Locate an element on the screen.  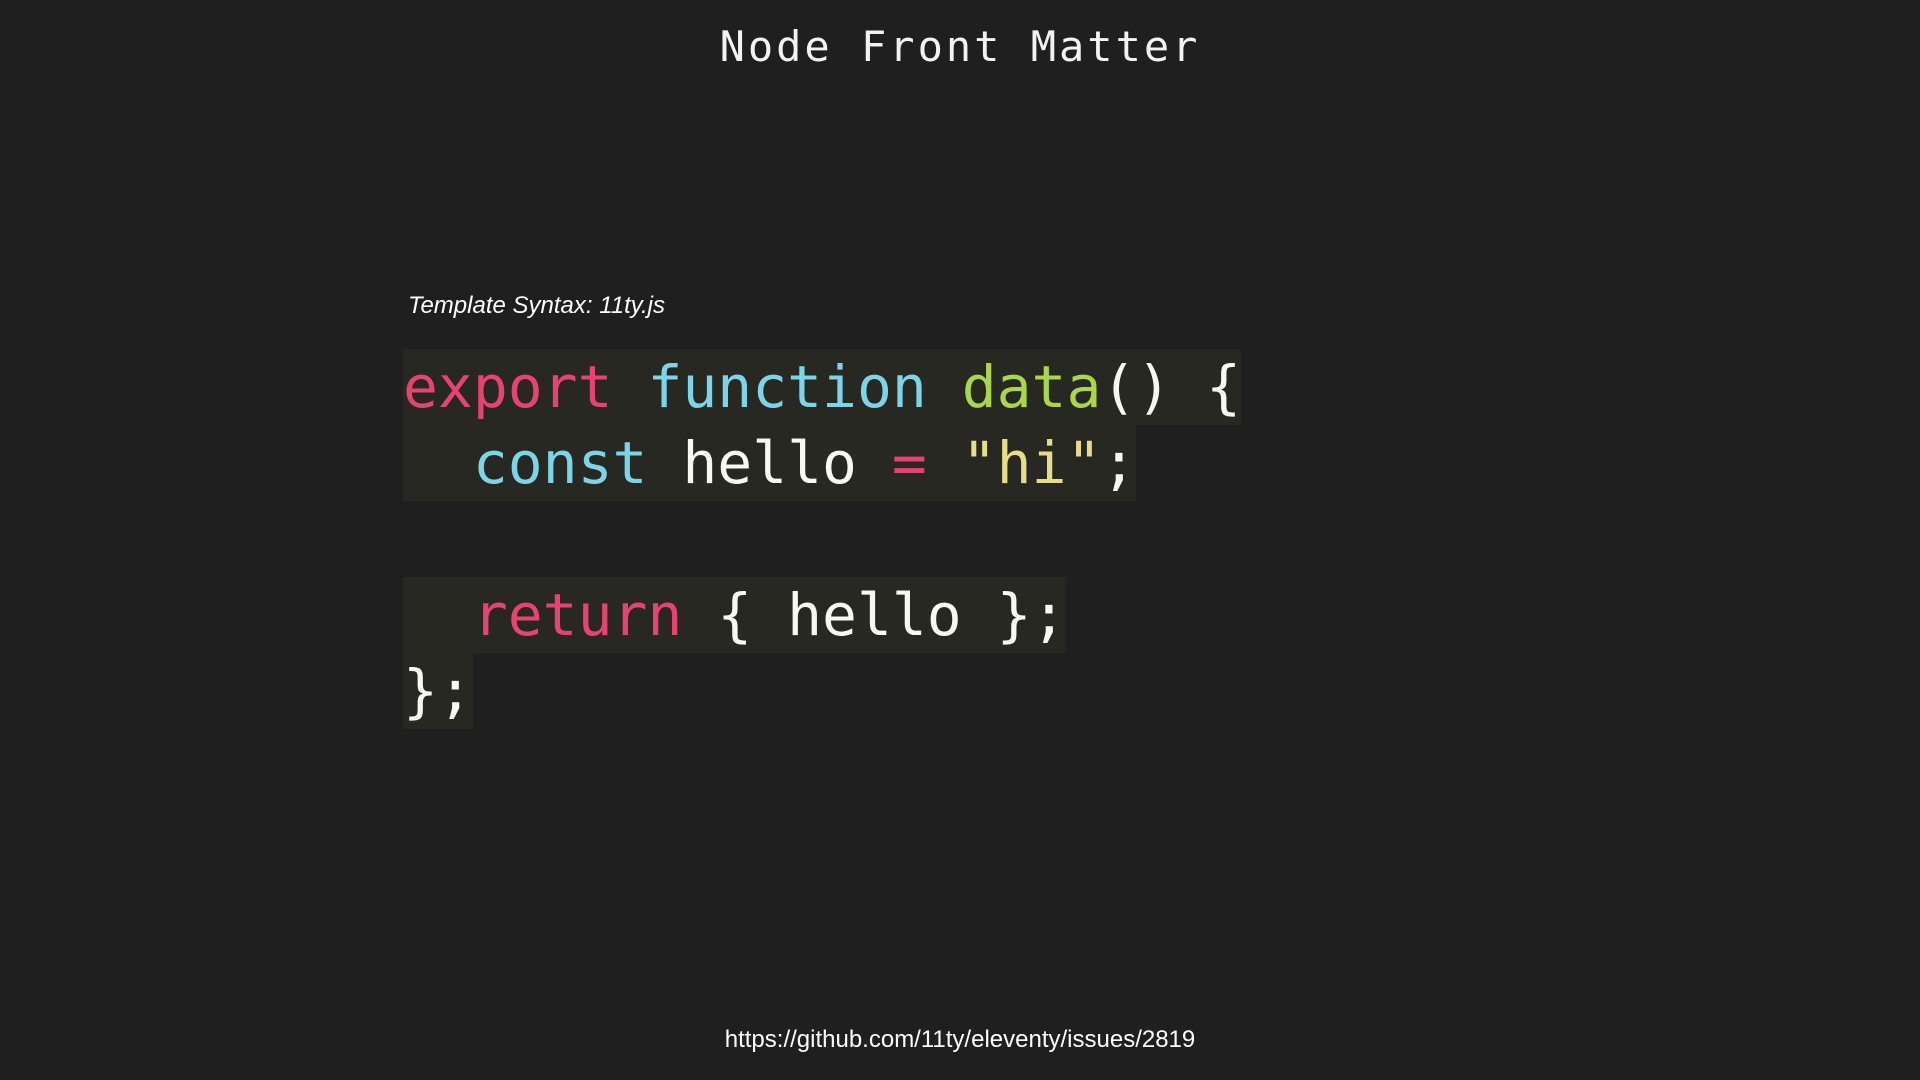
code-line-1-highlight: export function data() { is located at coordinates (822, 387).